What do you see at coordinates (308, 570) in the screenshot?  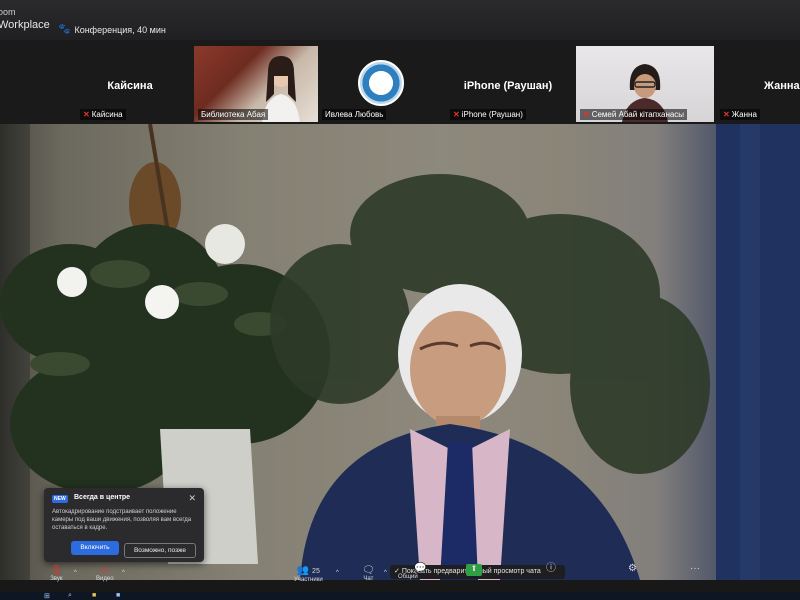 I see `participants-icon: 👥 25` at bounding box center [308, 570].